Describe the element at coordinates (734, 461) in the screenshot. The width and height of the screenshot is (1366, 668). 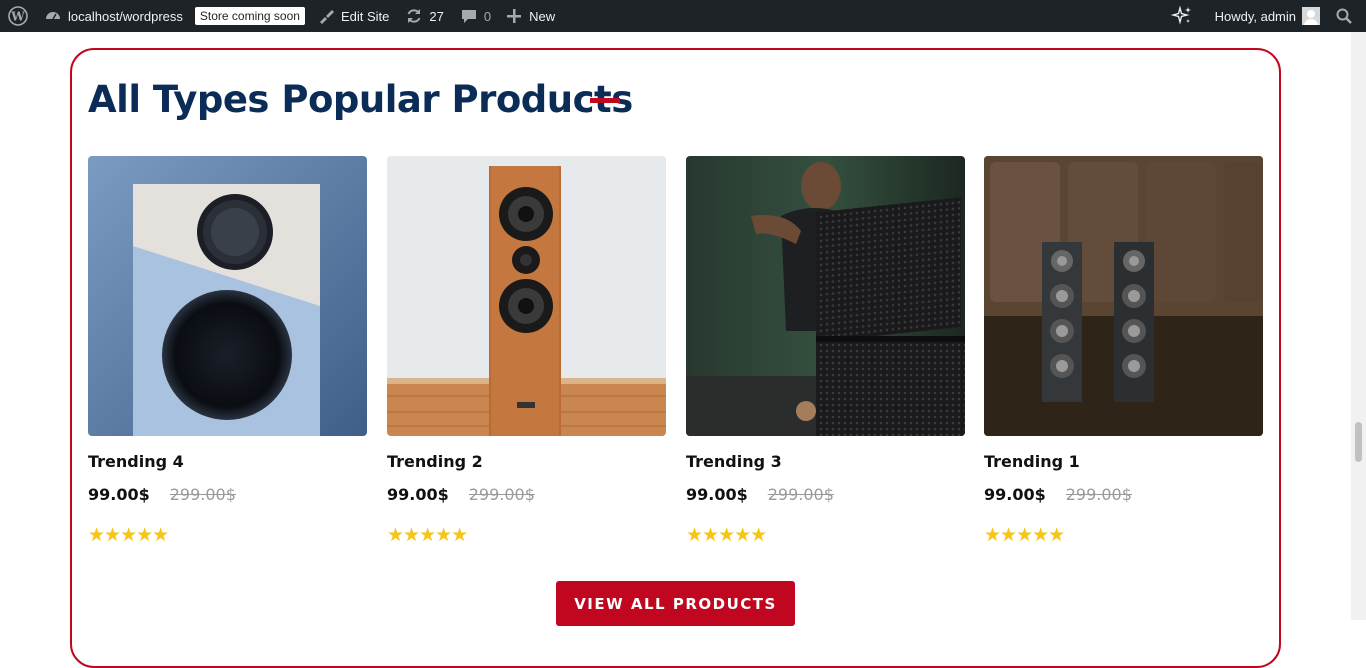
I see `product-title: Trending 3` at that location.